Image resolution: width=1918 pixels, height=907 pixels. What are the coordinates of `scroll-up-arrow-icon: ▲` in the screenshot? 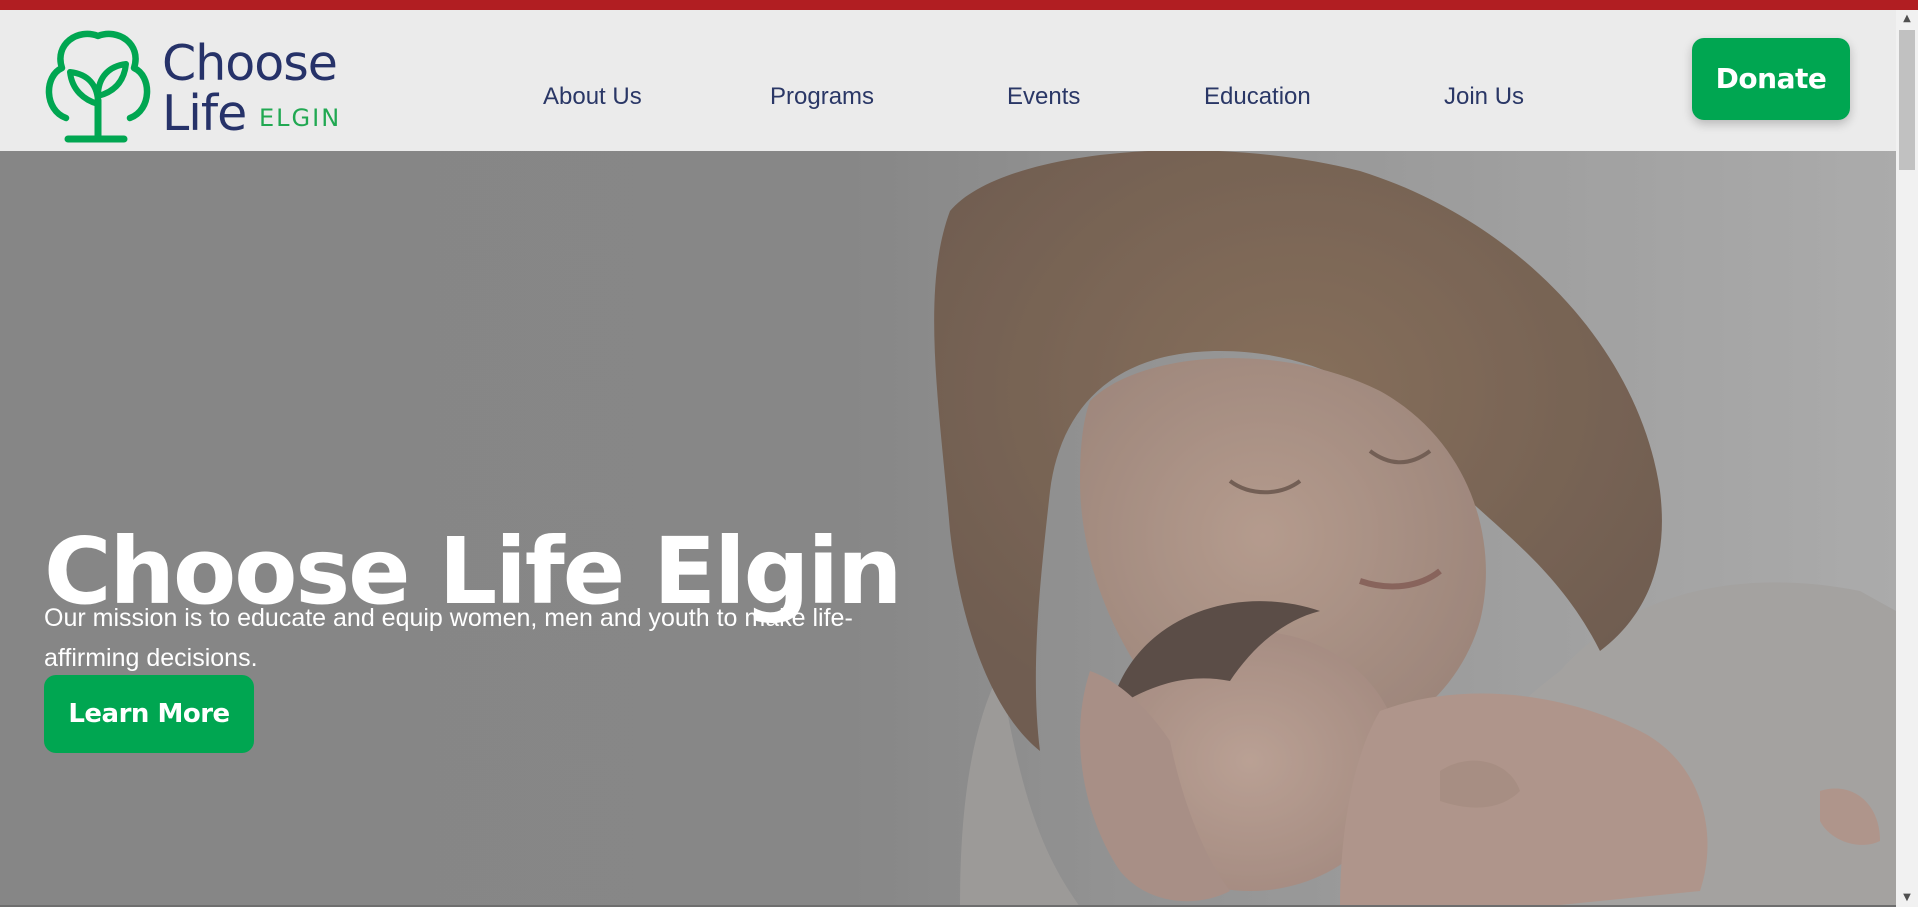 It's located at (1907, 19).